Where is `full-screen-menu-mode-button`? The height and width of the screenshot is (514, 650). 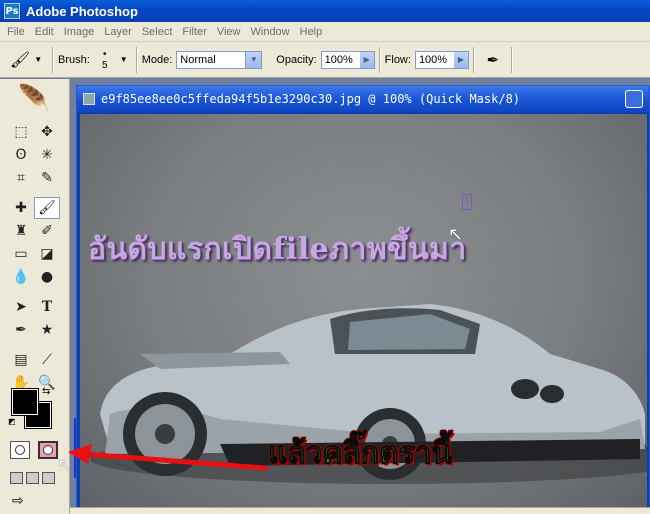 full-screen-menu-mode-button is located at coordinates (32, 478).